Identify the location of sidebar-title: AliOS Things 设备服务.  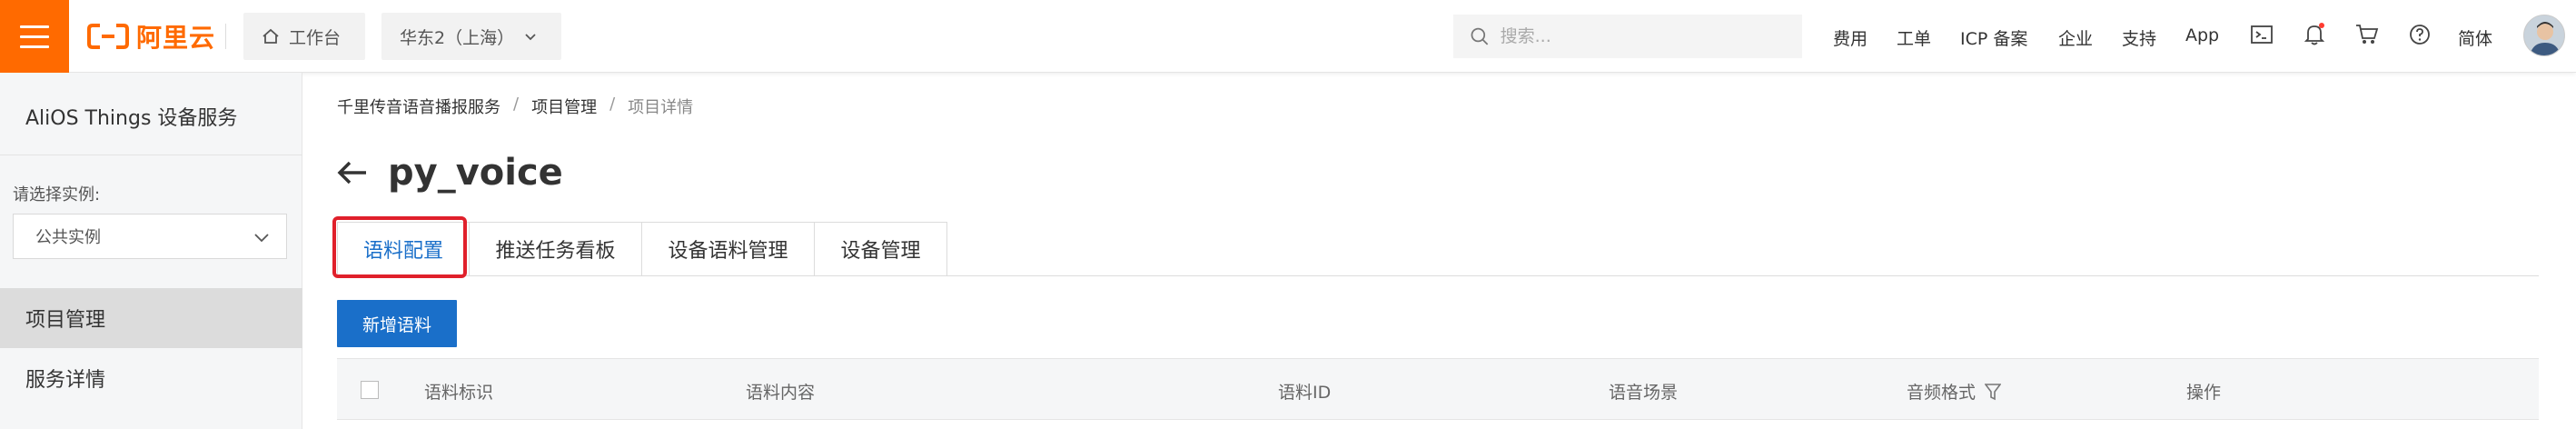
(131, 118).